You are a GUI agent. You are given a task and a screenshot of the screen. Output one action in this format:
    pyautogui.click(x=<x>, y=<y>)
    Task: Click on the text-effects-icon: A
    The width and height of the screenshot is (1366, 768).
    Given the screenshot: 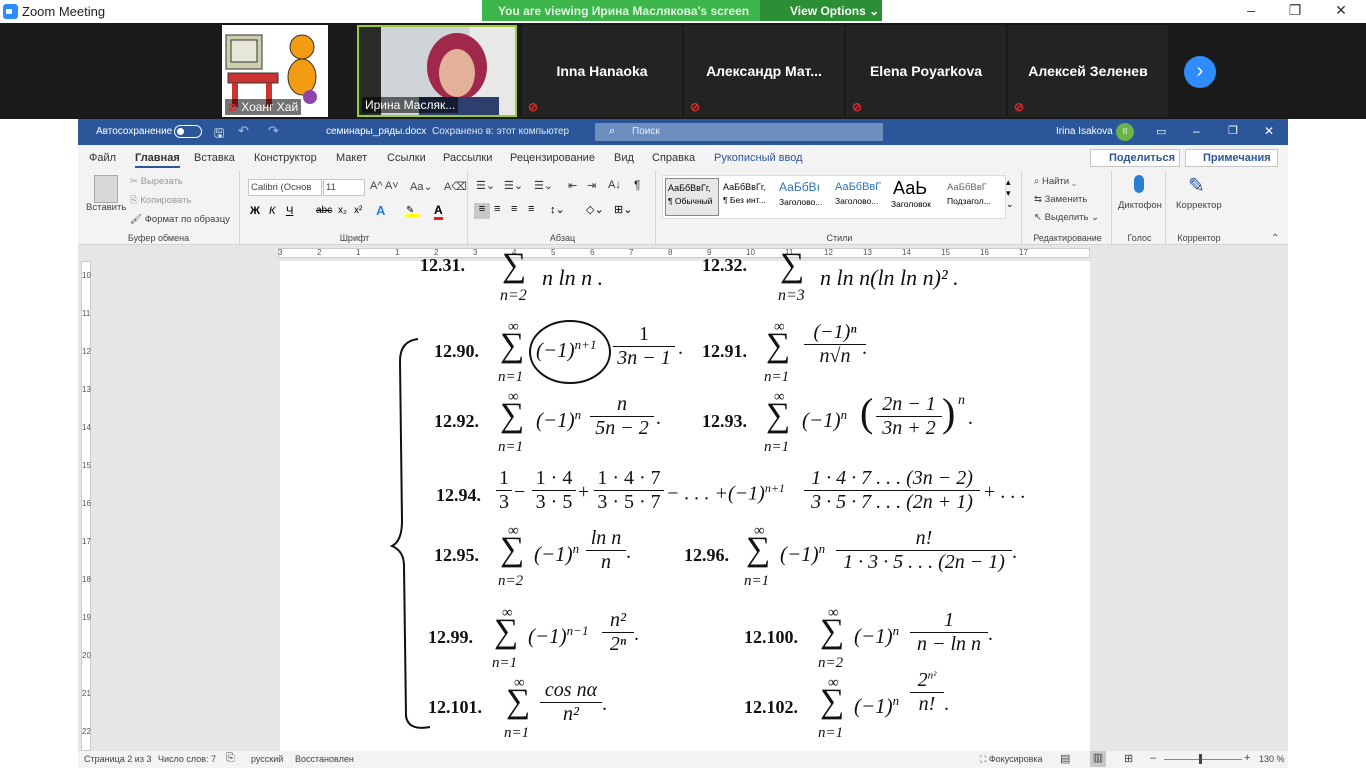 What is the action you would take?
    pyautogui.click(x=380, y=210)
    